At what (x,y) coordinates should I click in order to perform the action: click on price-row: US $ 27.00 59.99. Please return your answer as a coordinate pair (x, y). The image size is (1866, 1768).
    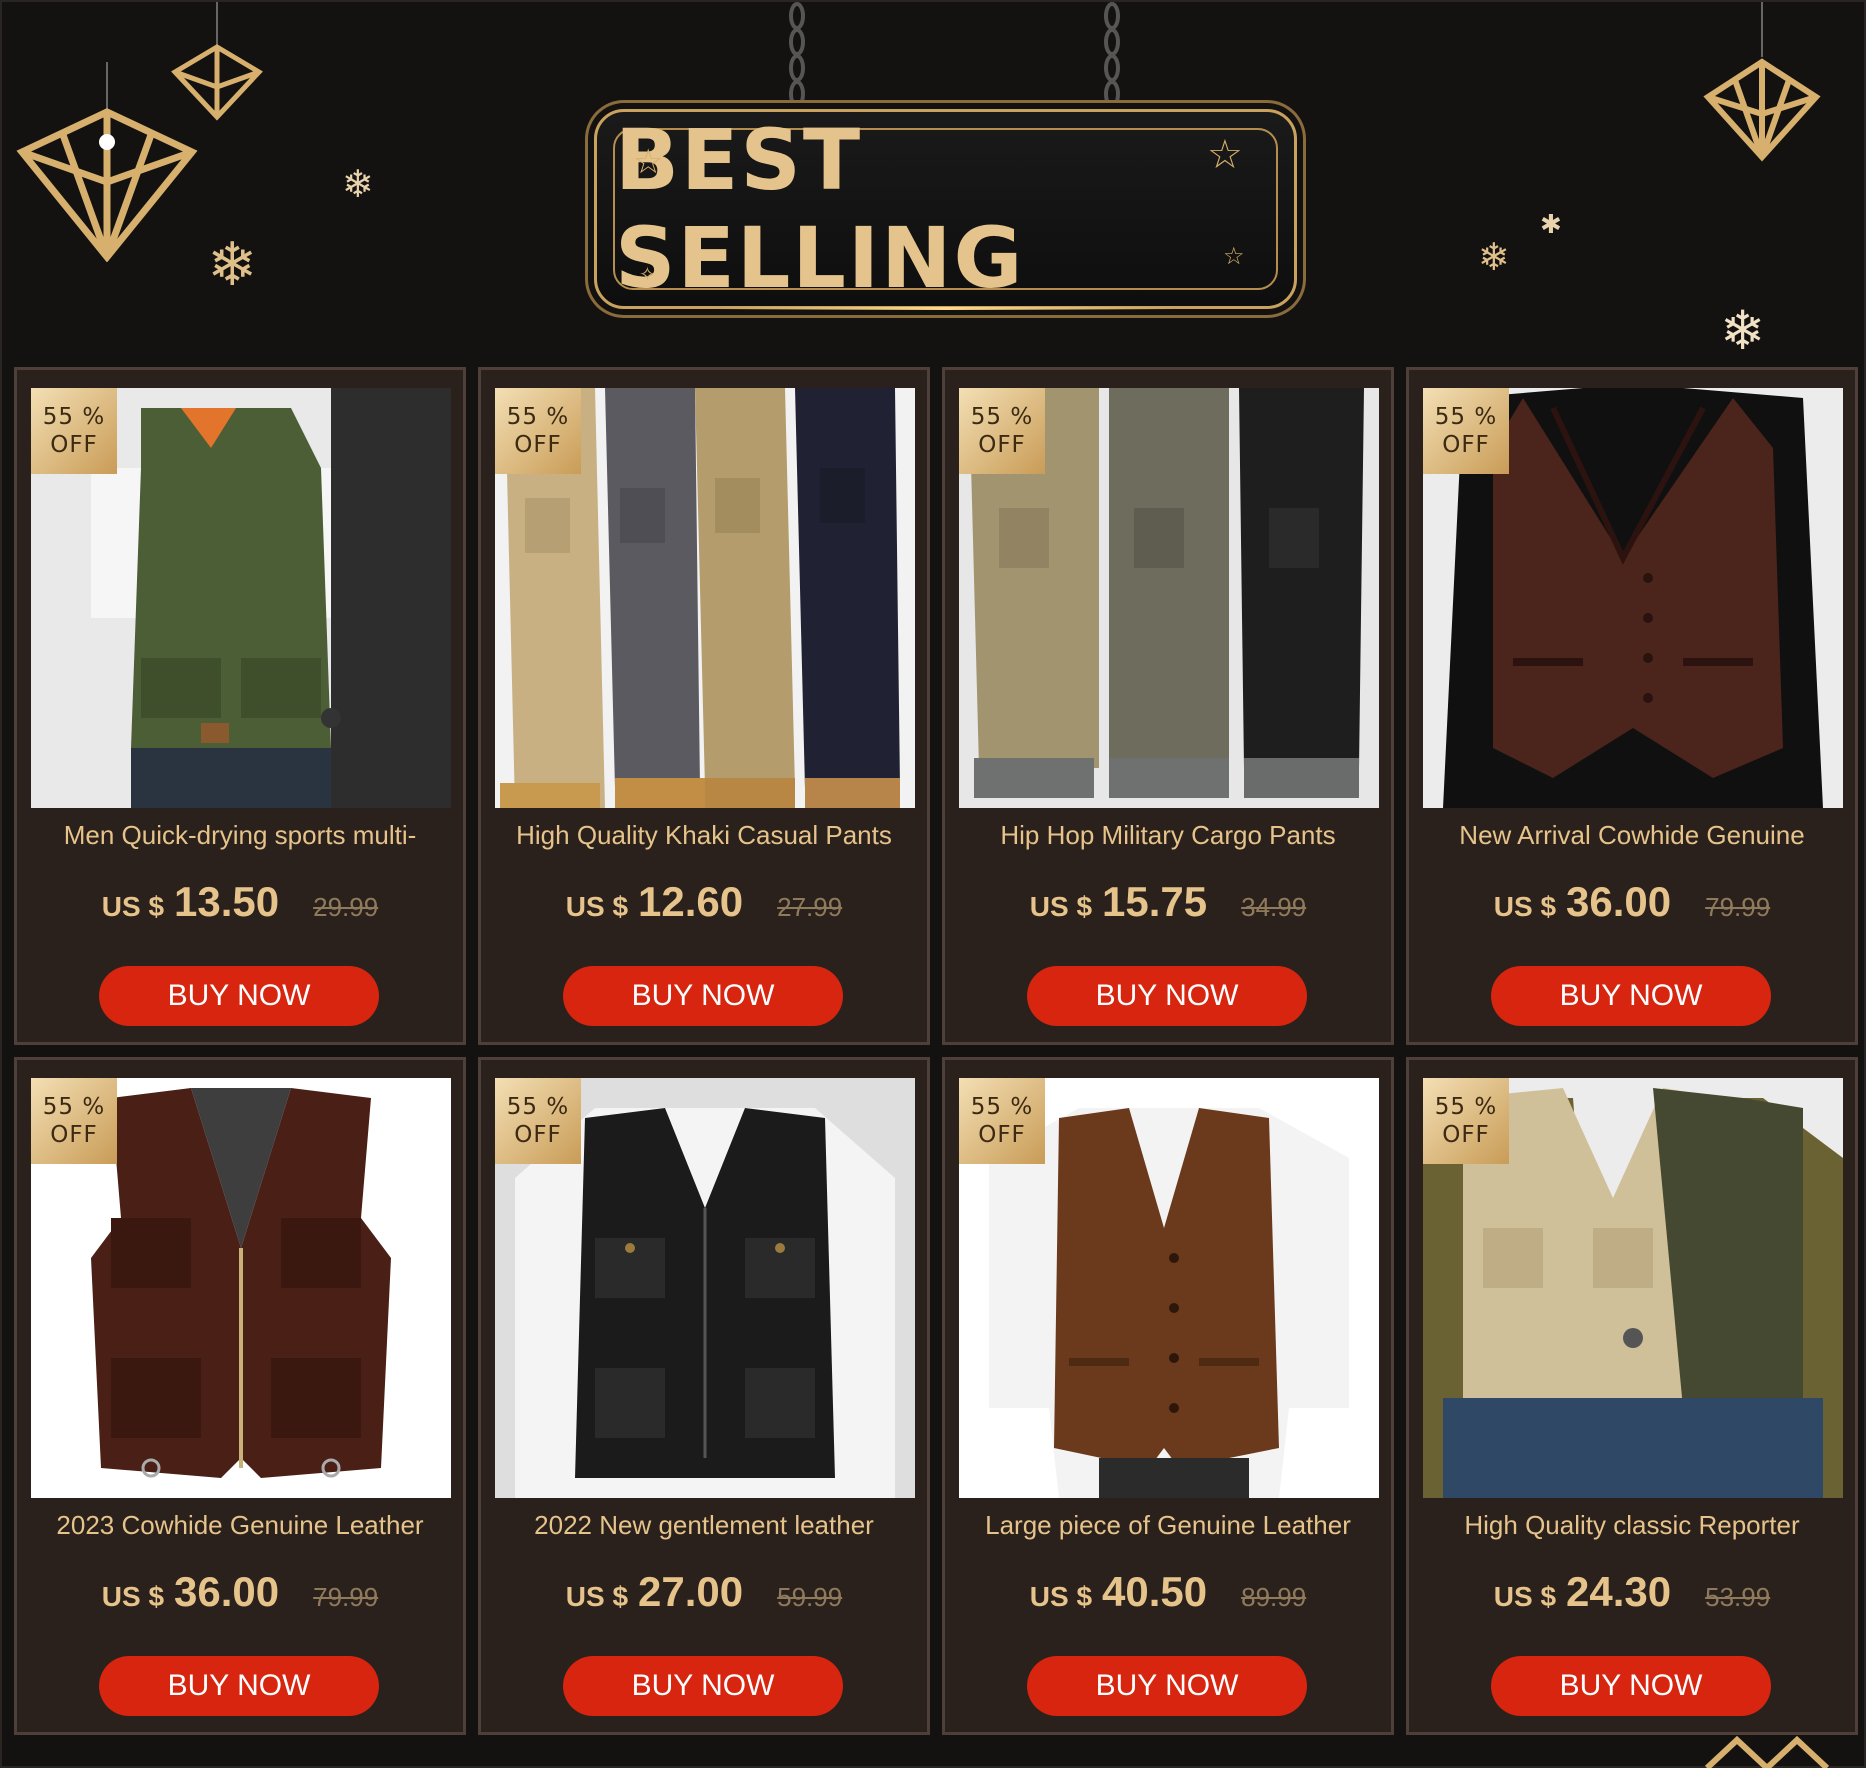
    Looking at the image, I should click on (704, 1592).